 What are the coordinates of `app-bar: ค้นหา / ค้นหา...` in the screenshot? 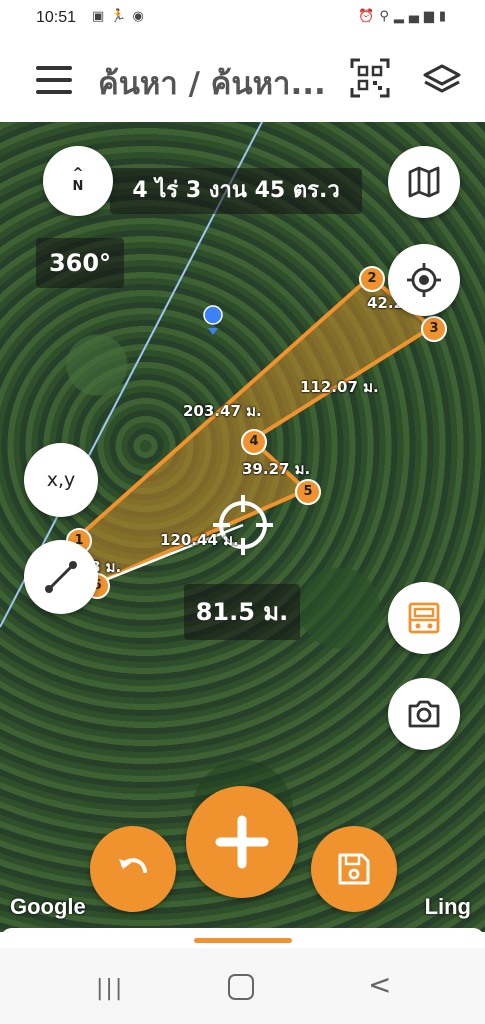 It's located at (242, 79).